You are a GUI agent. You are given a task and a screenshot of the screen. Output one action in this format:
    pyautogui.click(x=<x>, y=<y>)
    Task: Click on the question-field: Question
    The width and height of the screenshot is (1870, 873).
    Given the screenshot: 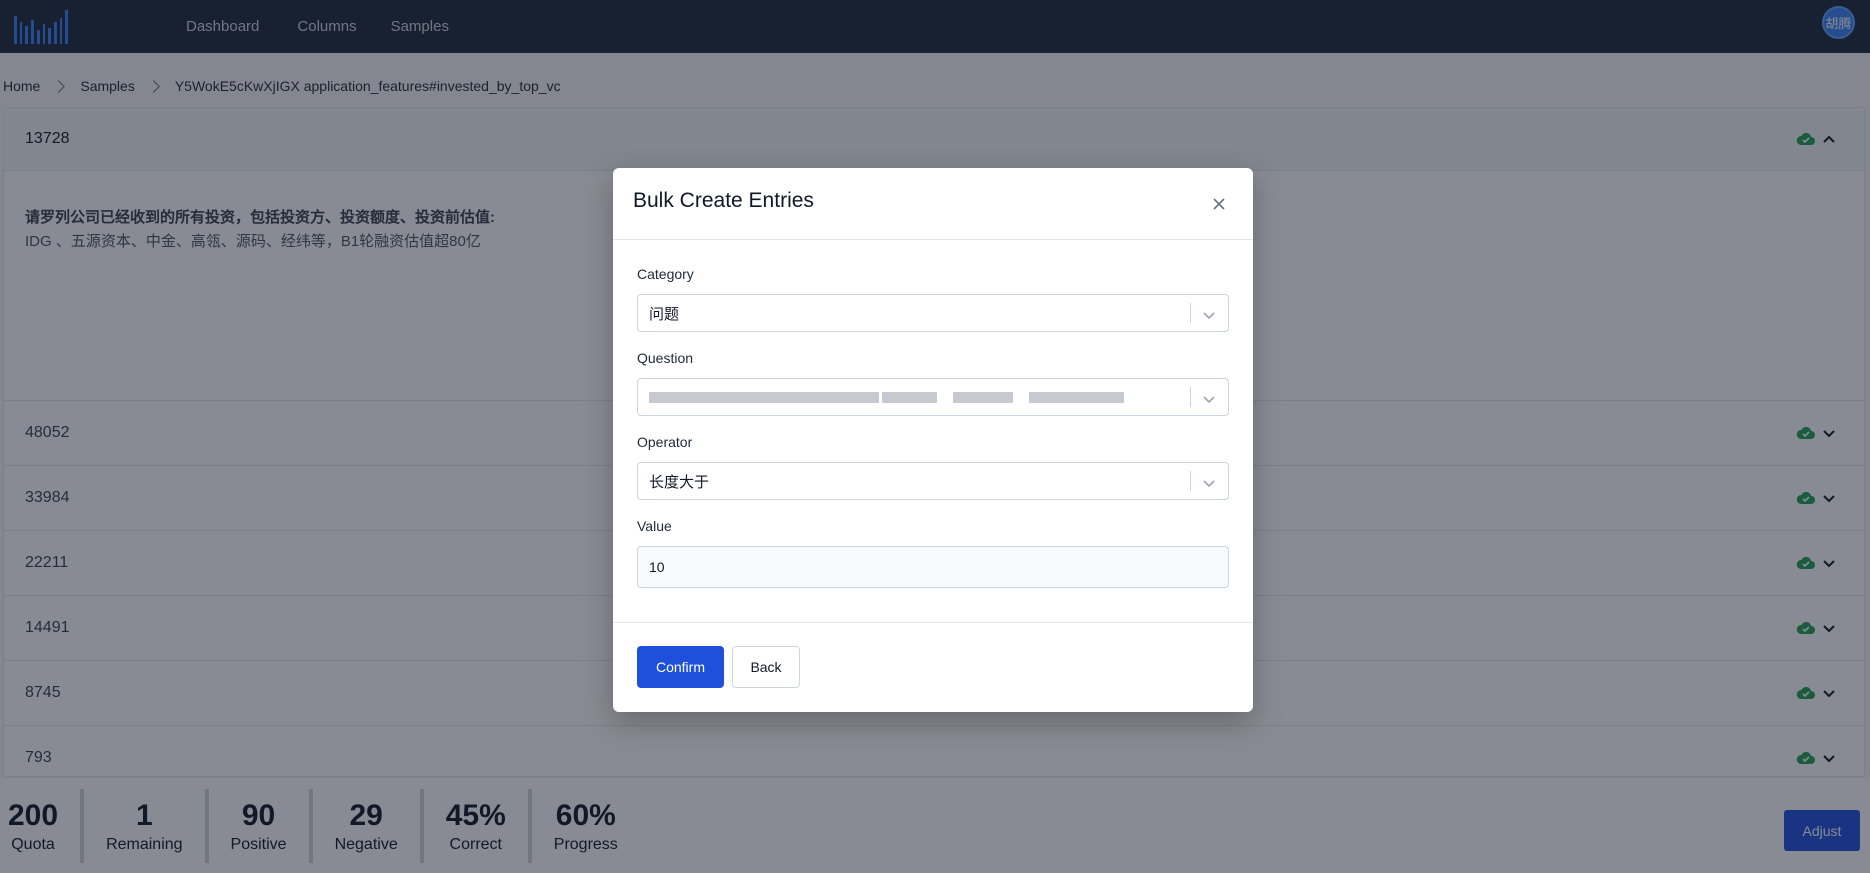 What is the action you would take?
    pyautogui.click(x=933, y=383)
    